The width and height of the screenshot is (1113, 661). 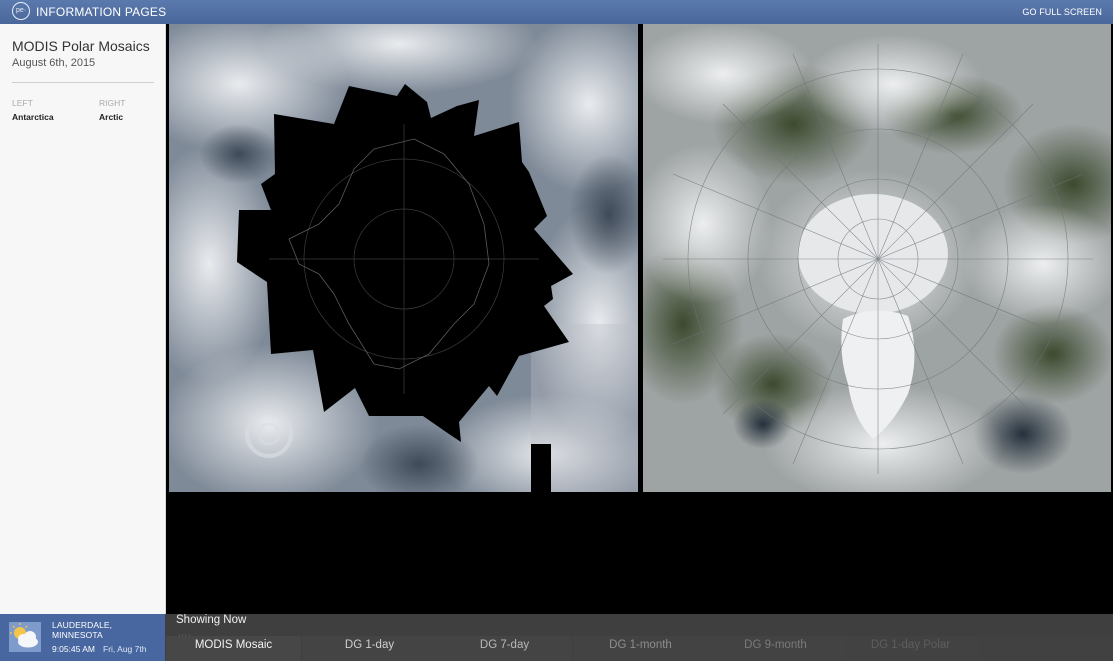 What do you see at coordinates (1045, 648) in the screenshot?
I see `tab-next-faded` at bounding box center [1045, 648].